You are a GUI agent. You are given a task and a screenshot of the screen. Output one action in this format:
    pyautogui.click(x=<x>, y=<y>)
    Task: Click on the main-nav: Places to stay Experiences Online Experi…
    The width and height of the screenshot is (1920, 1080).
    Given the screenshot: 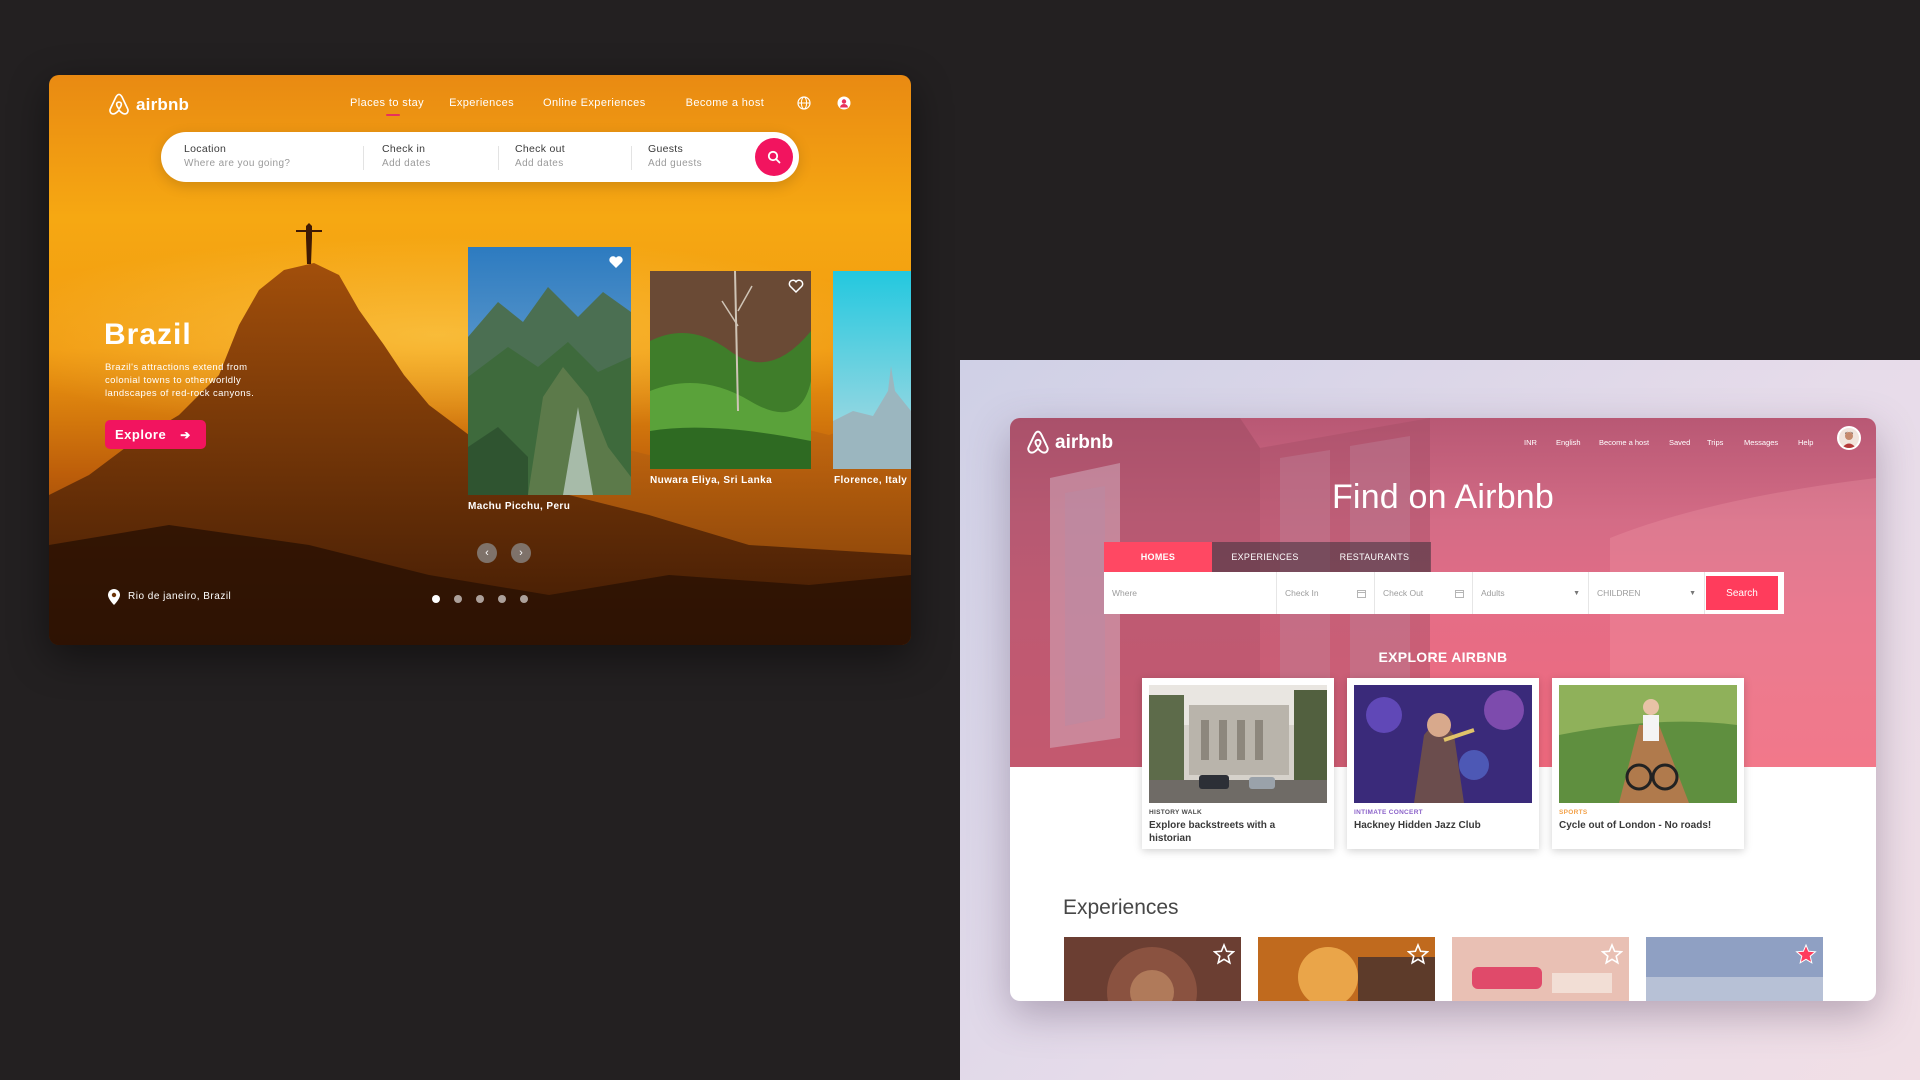 What is the action you would take?
    pyautogui.click(x=557, y=106)
    